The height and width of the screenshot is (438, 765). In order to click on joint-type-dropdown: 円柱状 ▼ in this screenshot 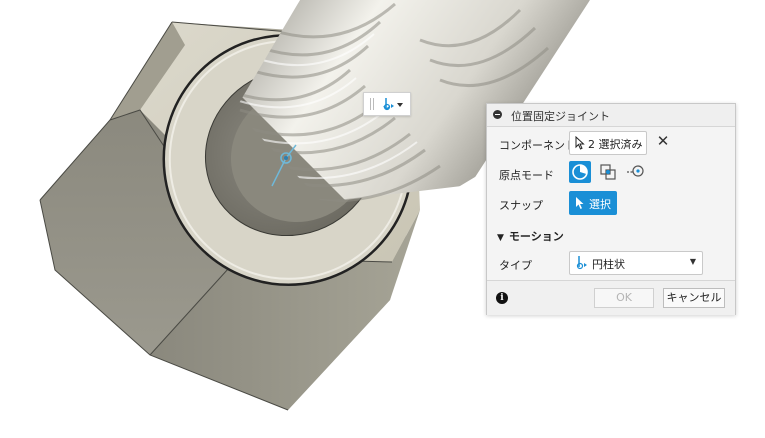, I will do `click(636, 263)`.